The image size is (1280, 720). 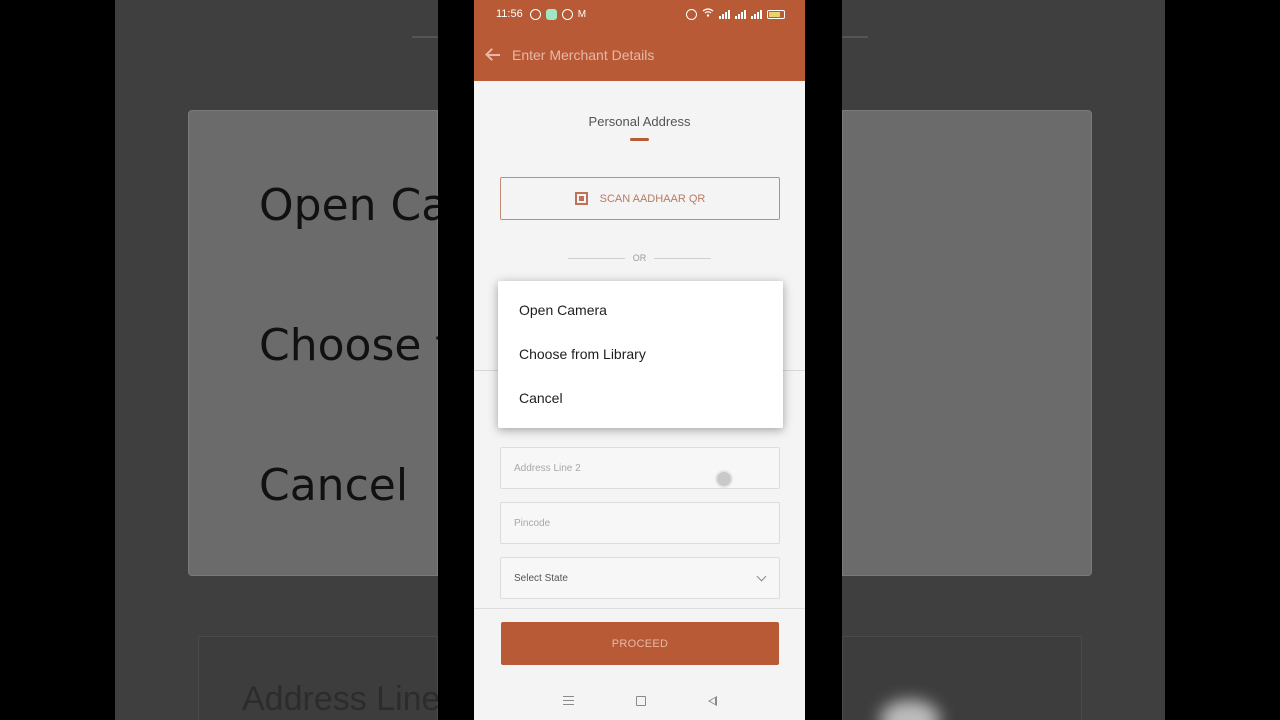 I want to click on pincode-placeholder: Pincode, so click(x=532, y=523).